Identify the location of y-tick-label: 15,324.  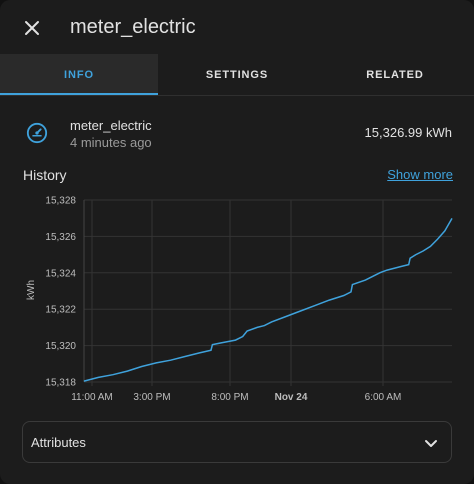
(60, 273).